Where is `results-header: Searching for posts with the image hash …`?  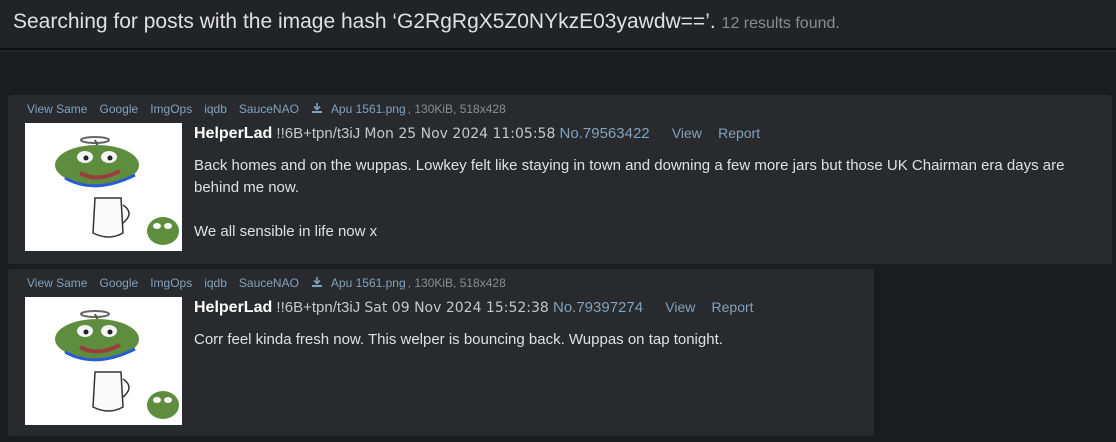 results-header: Searching for posts with the image hash … is located at coordinates (558, 25).